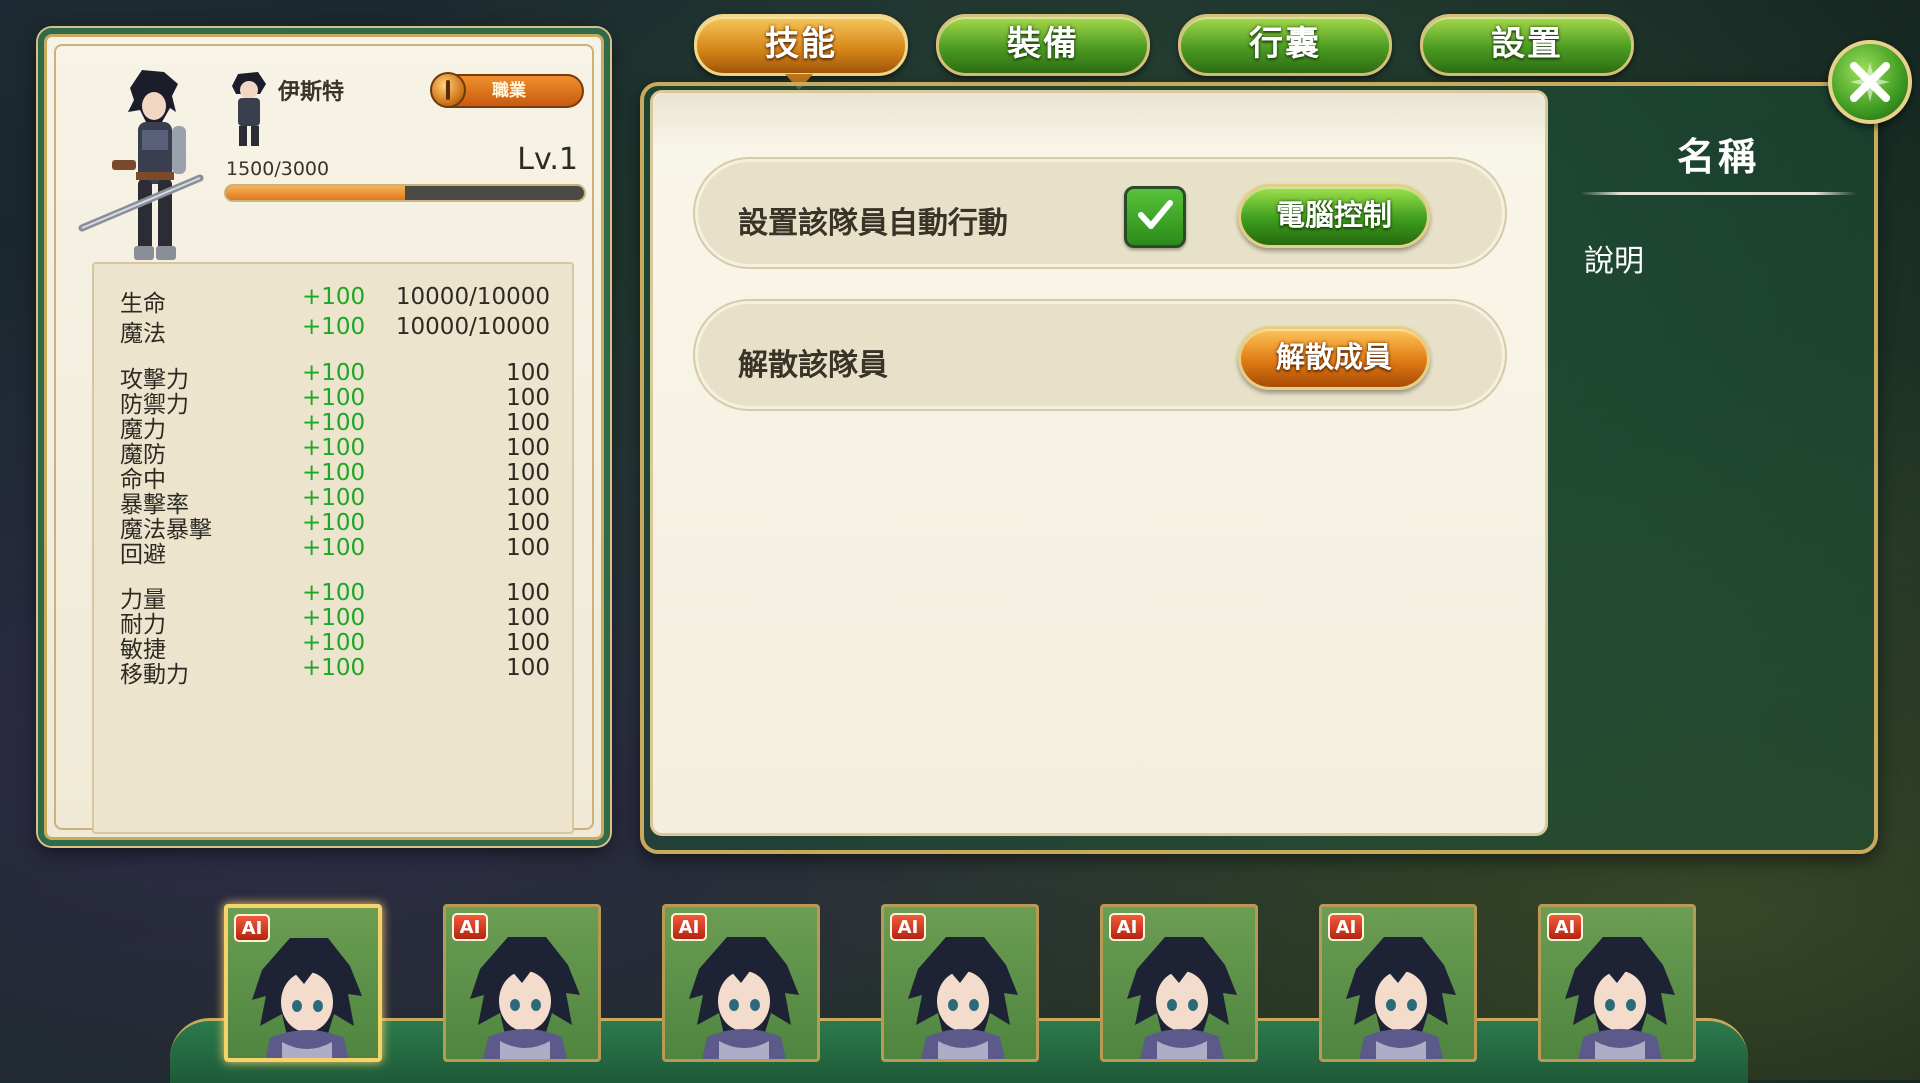  Describe the element at coordinates (1334, 358) in the screenshot. I see `dismiss-member-button: 解散成員` at that location.